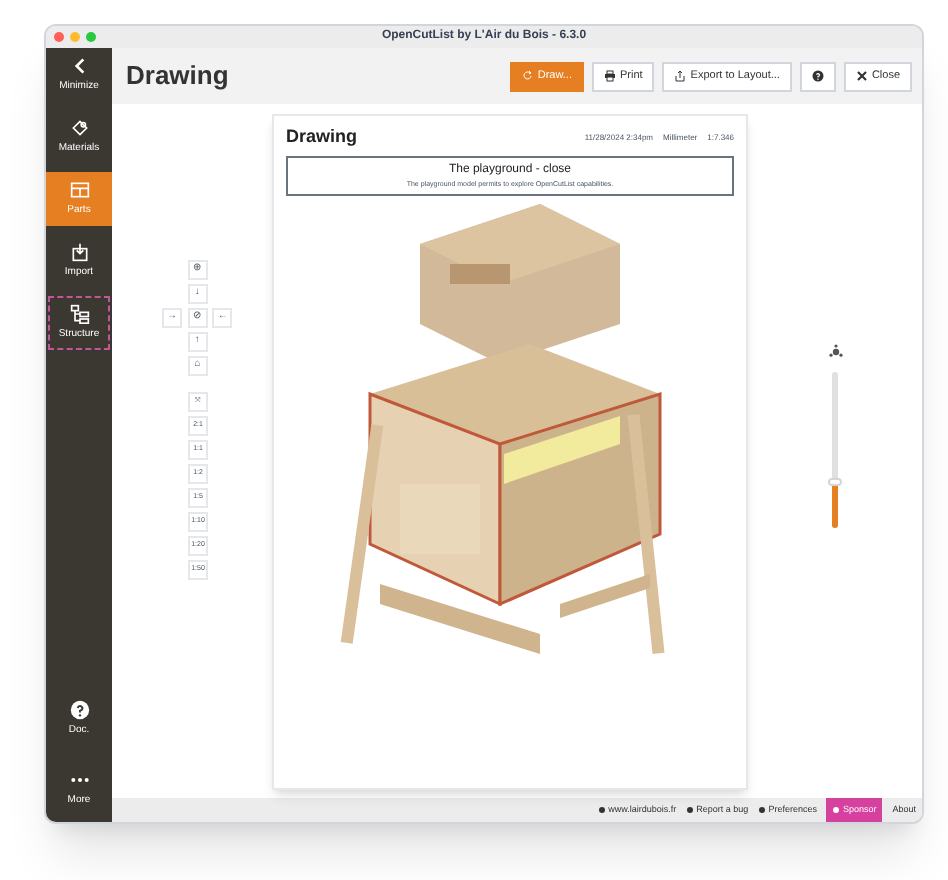 This screenshot has width=948, height=880. What do you see at coordinates (79, 65) in the screenshot?
I see `chevron-left-icon` at bounding box center [79, 65].